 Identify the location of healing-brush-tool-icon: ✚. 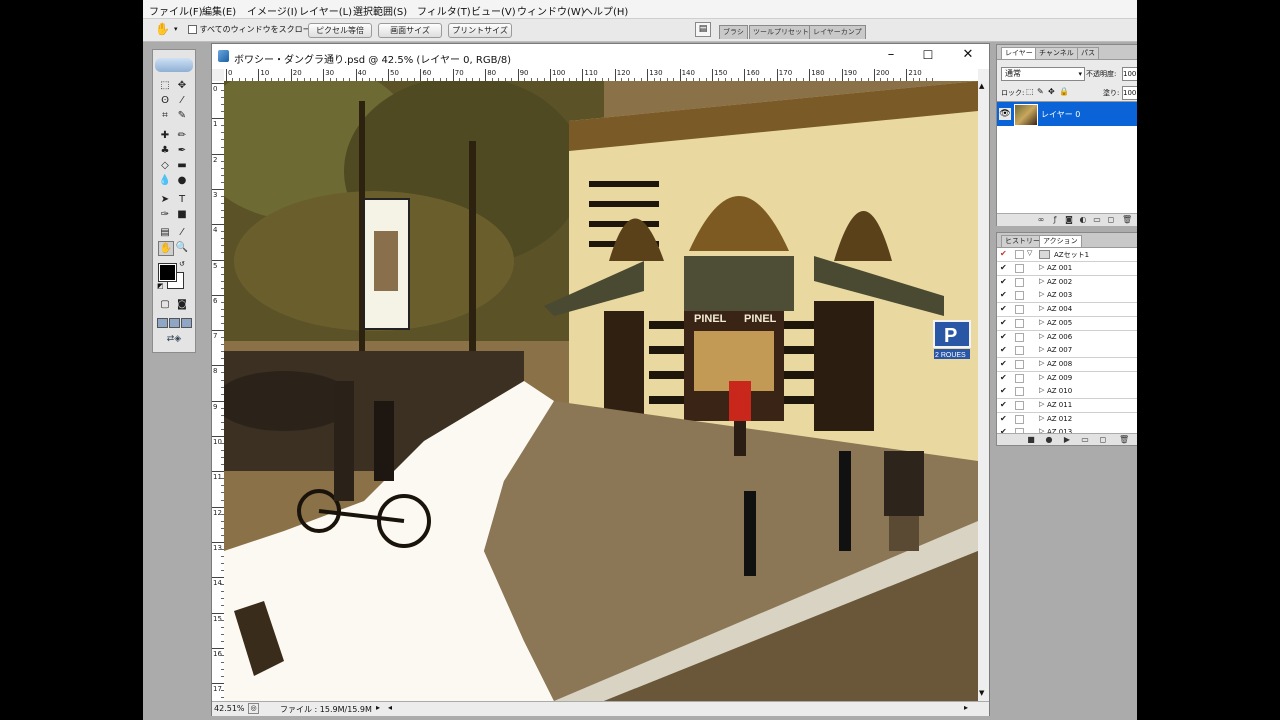
(165, 135).